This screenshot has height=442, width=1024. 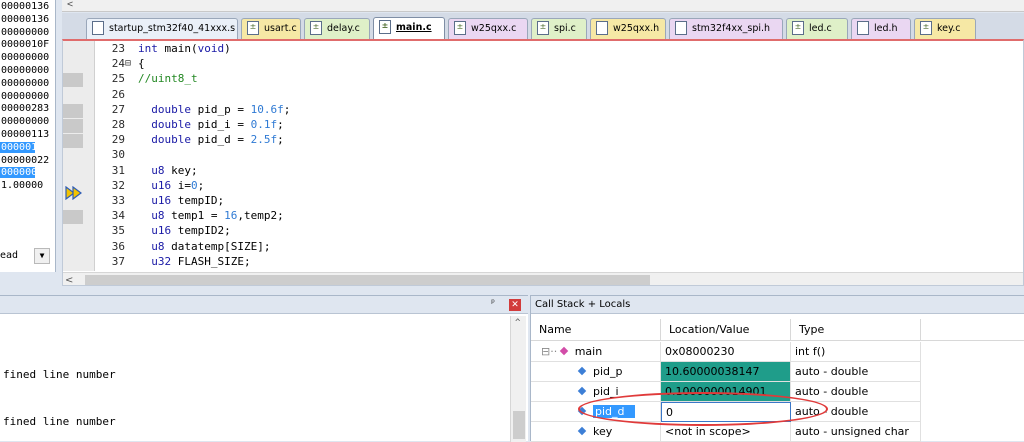 I want to click on code-line: double pid_p = 10.6f;, so click(x=214, y=110).